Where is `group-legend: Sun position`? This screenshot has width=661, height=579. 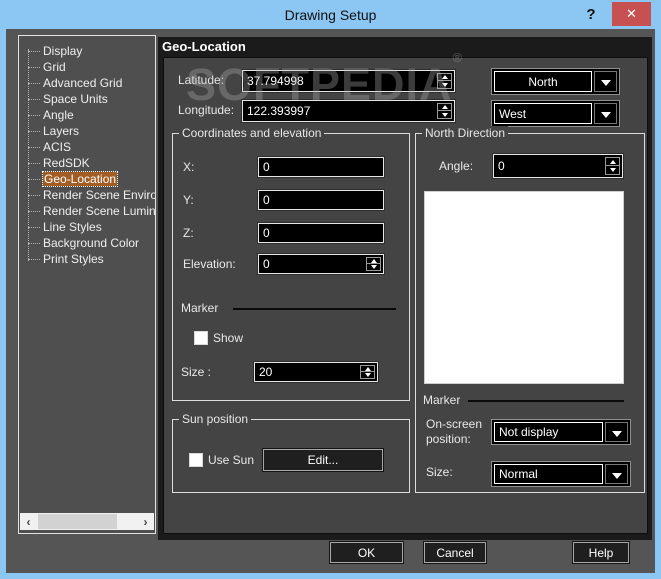
group-legend: Sun position is located at coordinates (215, 419).